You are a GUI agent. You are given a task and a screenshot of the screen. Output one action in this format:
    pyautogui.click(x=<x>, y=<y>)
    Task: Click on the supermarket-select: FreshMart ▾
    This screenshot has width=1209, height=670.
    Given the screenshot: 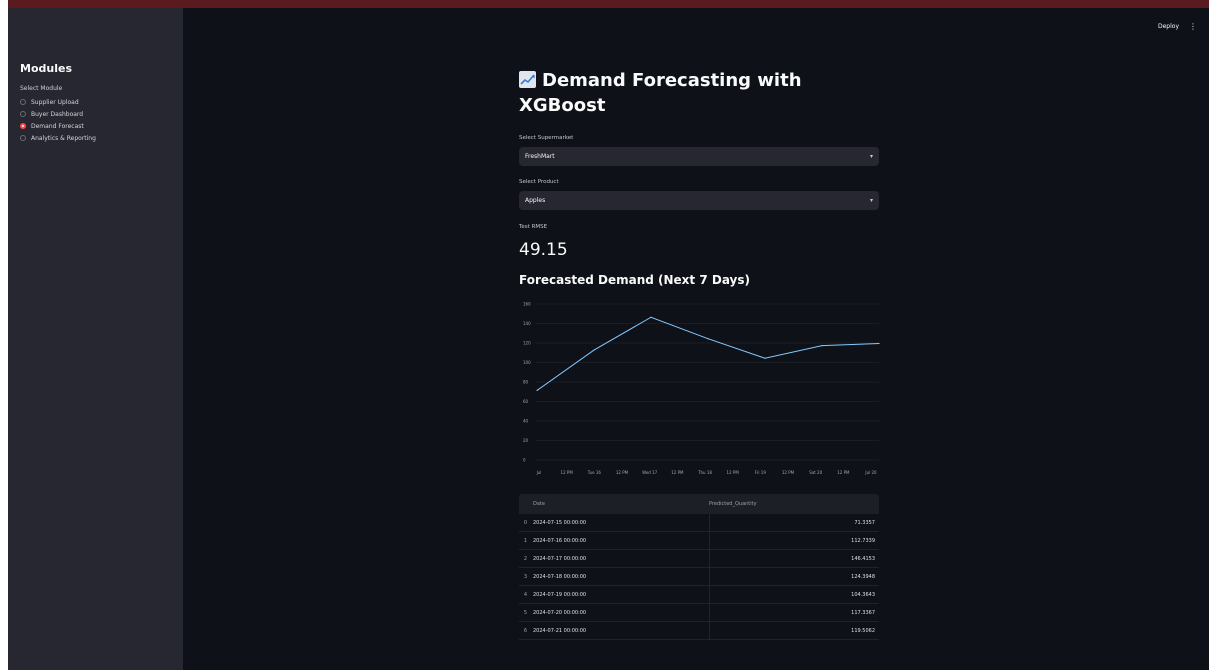 What is the action you would take?
    pyautogui.click(x=699, y=156)
    